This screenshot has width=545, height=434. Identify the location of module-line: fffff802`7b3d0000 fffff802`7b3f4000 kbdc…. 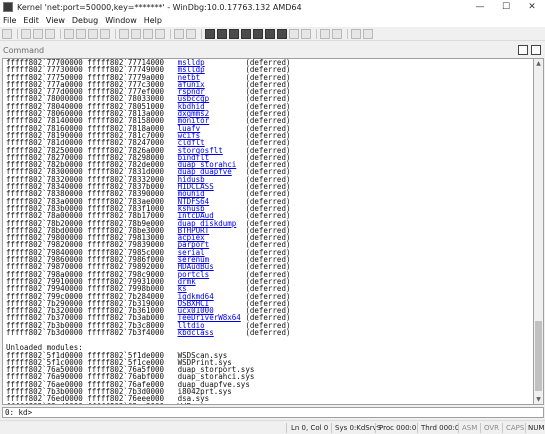
(269, 332).